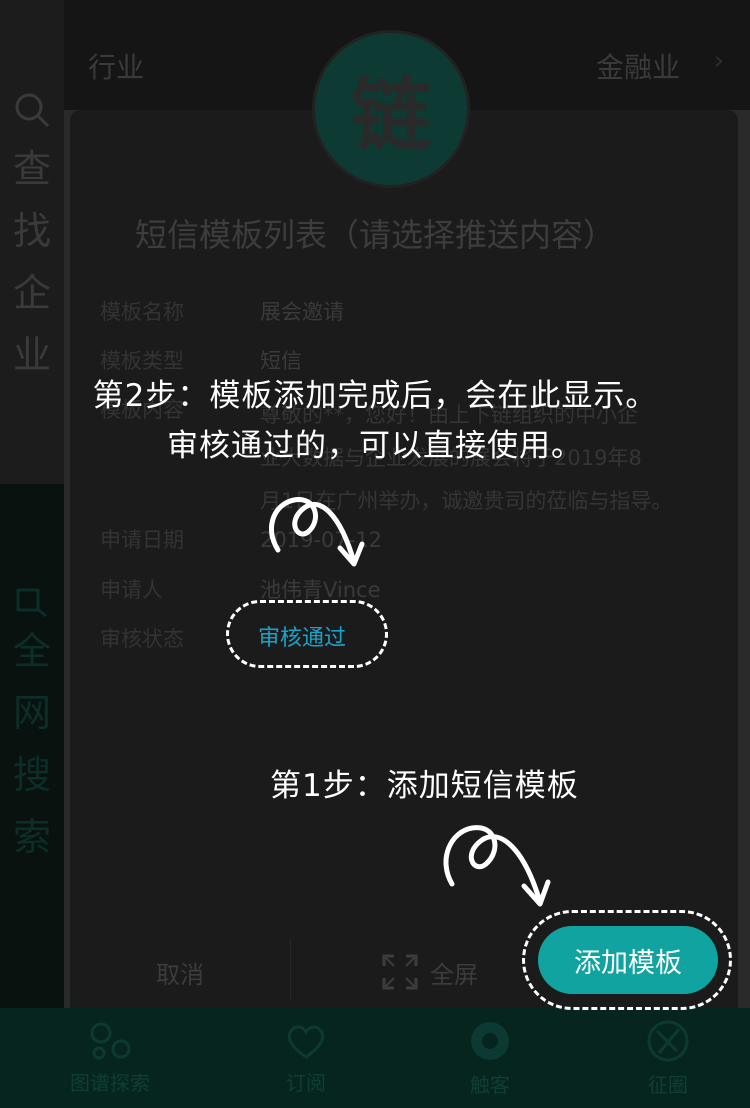 This screenshot has width=750, height=1108. I want to click on nav-label: 图谱探索, so click(110, 1082).